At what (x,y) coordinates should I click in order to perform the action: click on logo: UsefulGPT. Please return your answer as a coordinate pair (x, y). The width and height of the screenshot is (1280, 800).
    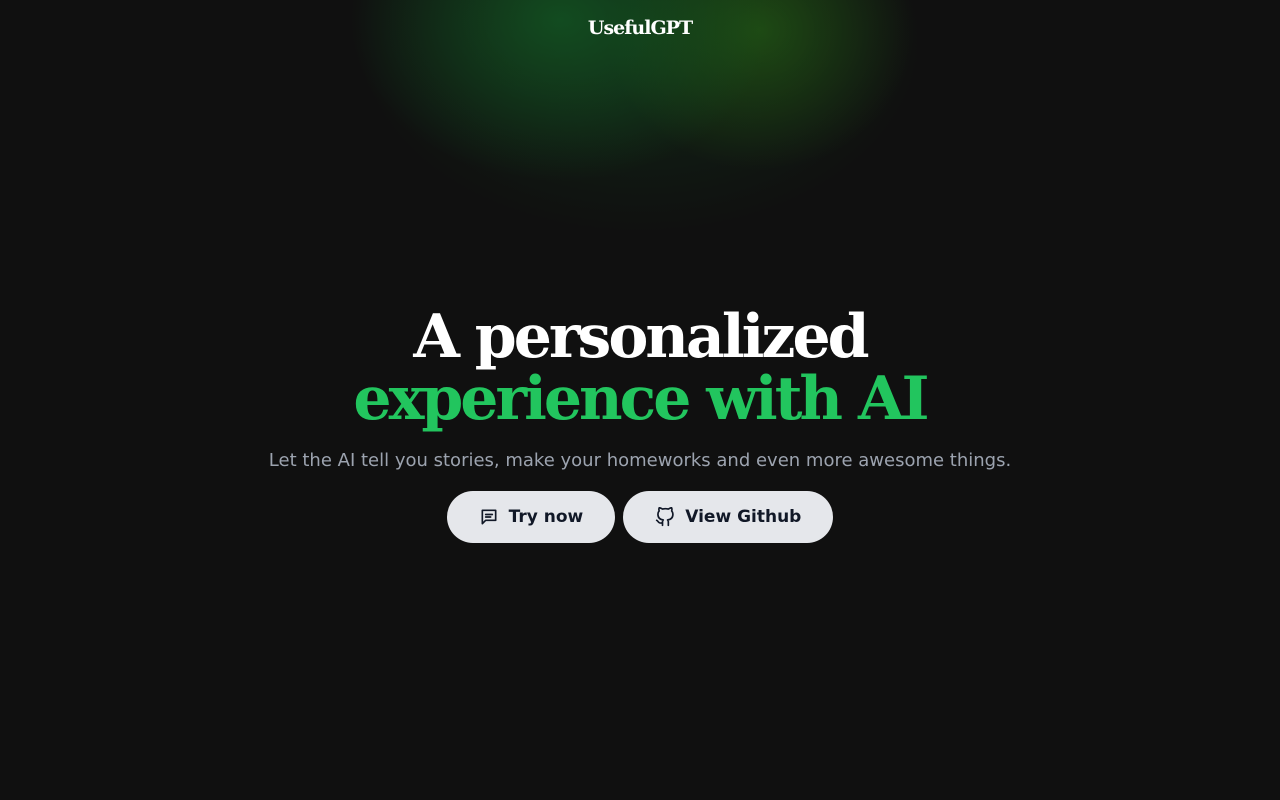
    Looking at the image, I should click on (640, 28).